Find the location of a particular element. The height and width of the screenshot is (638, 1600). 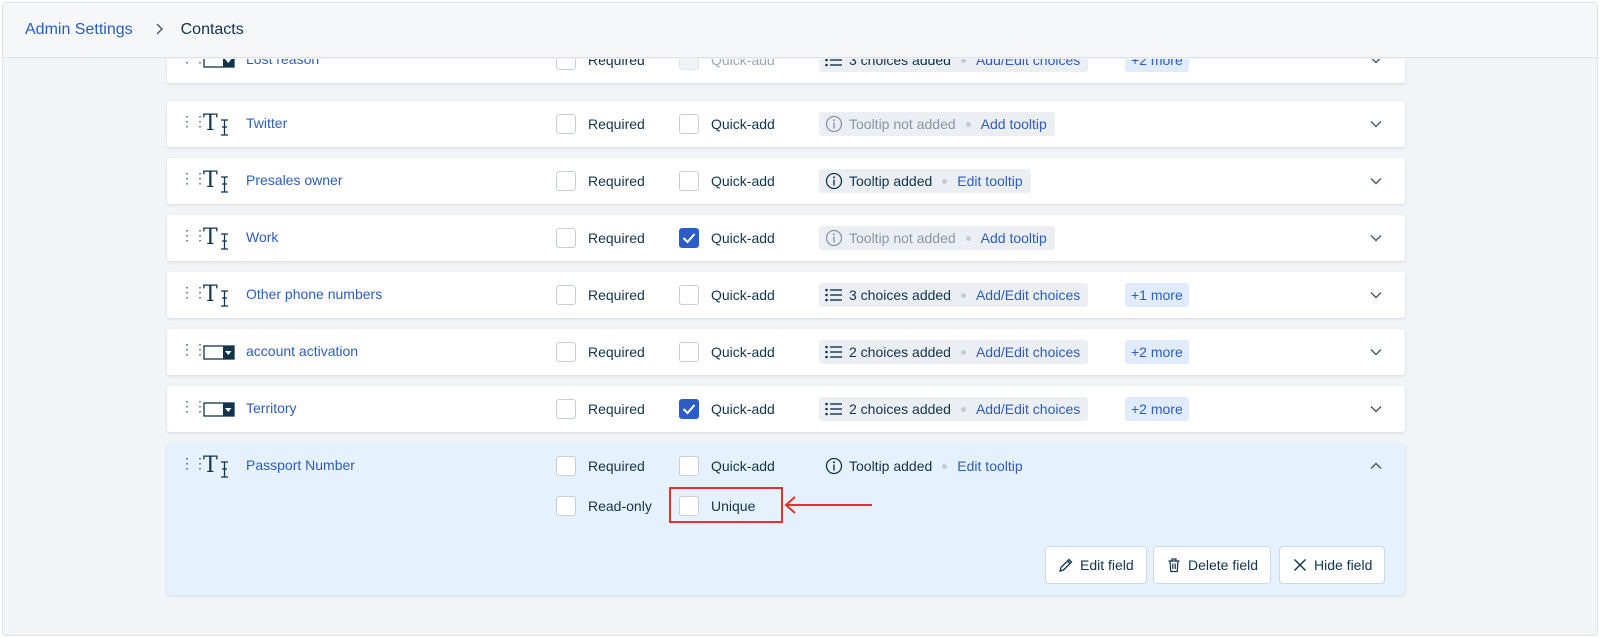

read-only-label: Read-only is located at coordinates (620, 506).